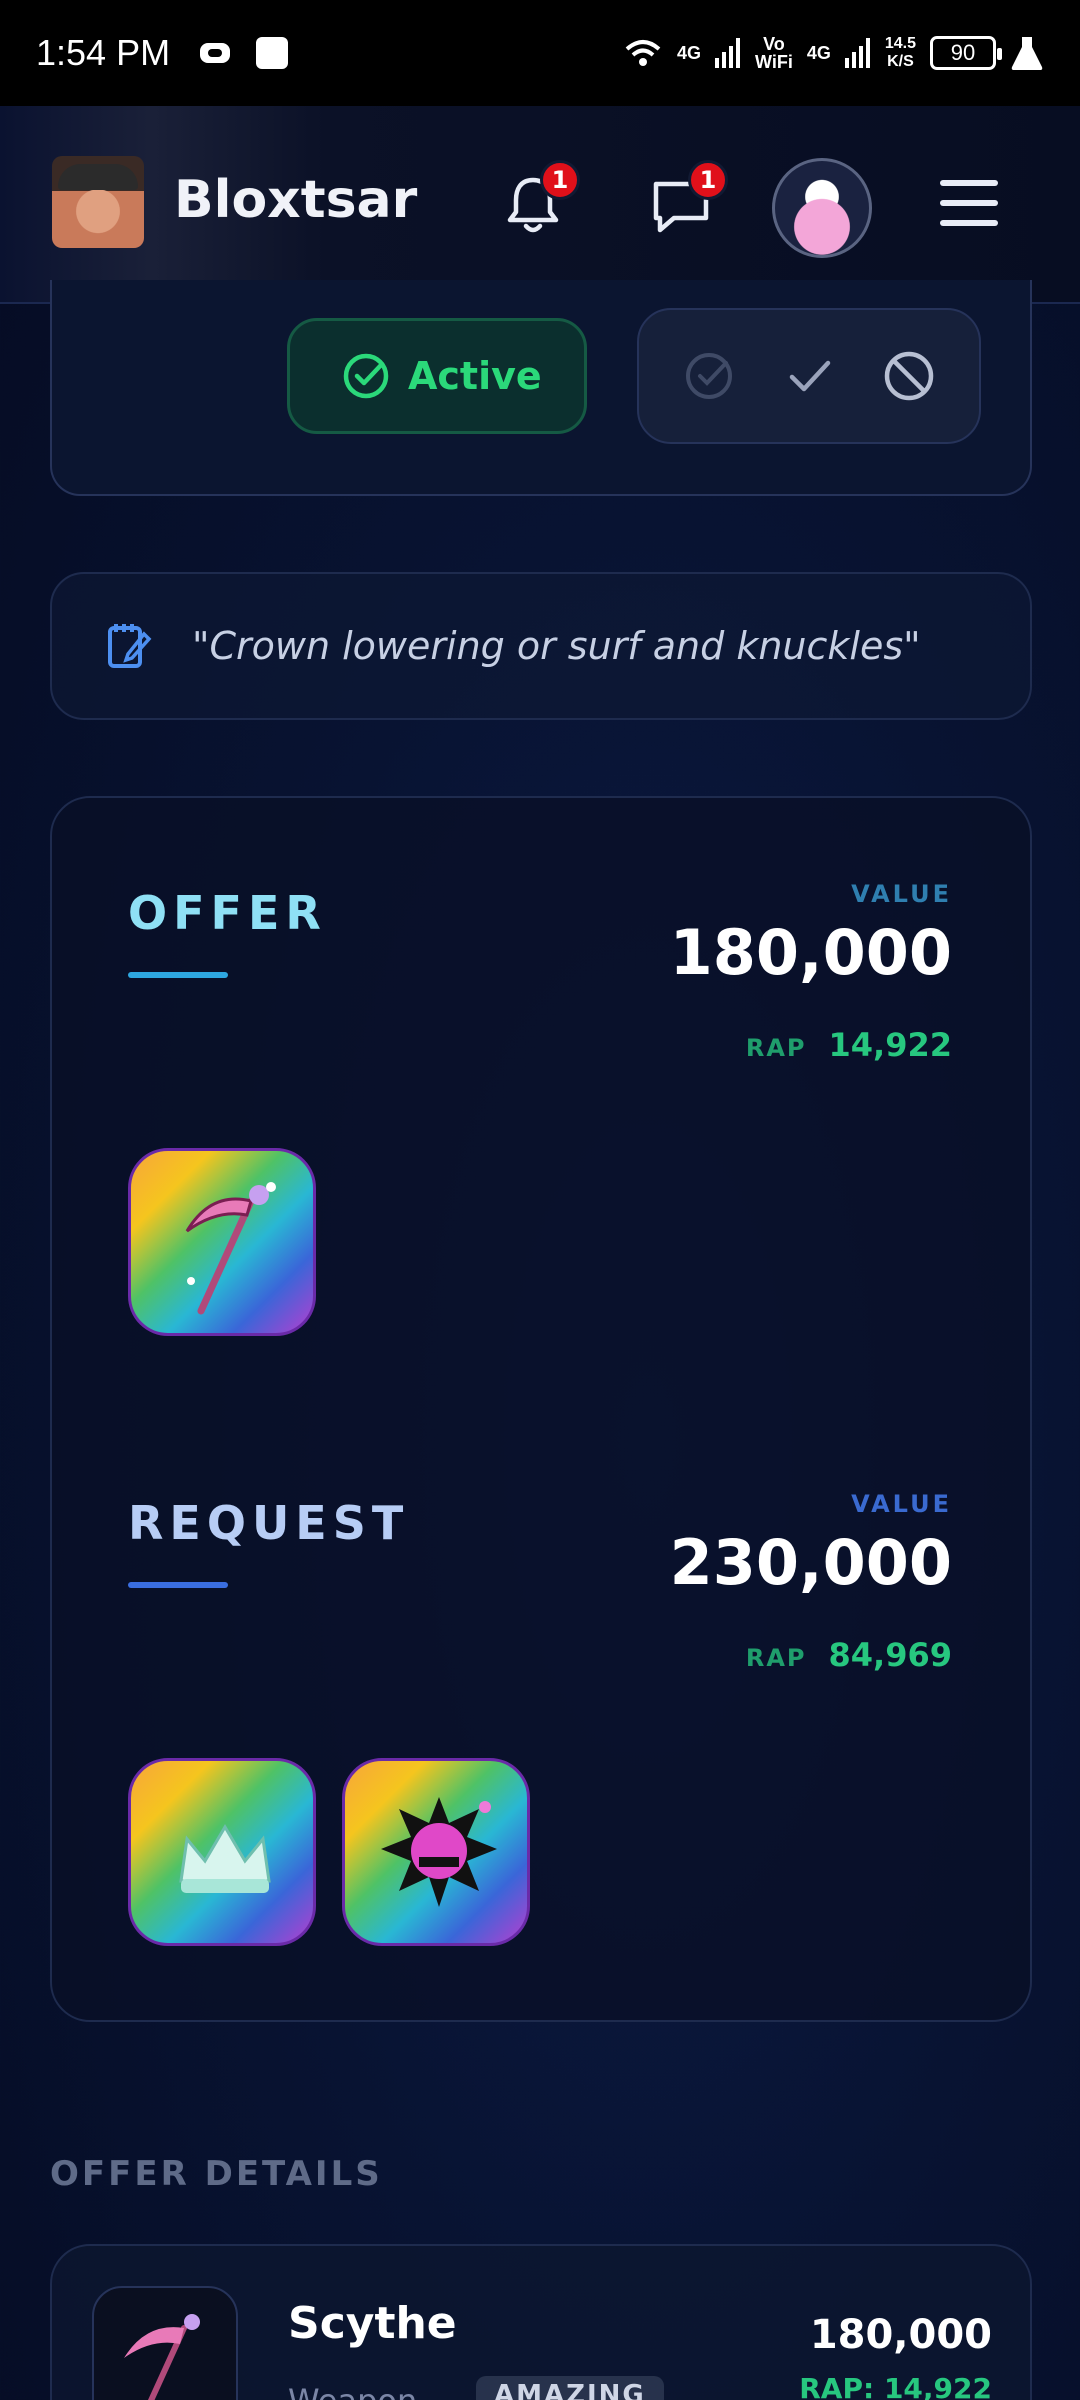 Image resolution: width=1080 pixels, height=2400 pixels. Describe the element at coordinates (708, 180) in the screenshot. I see `messages-badge: 1` at that location.